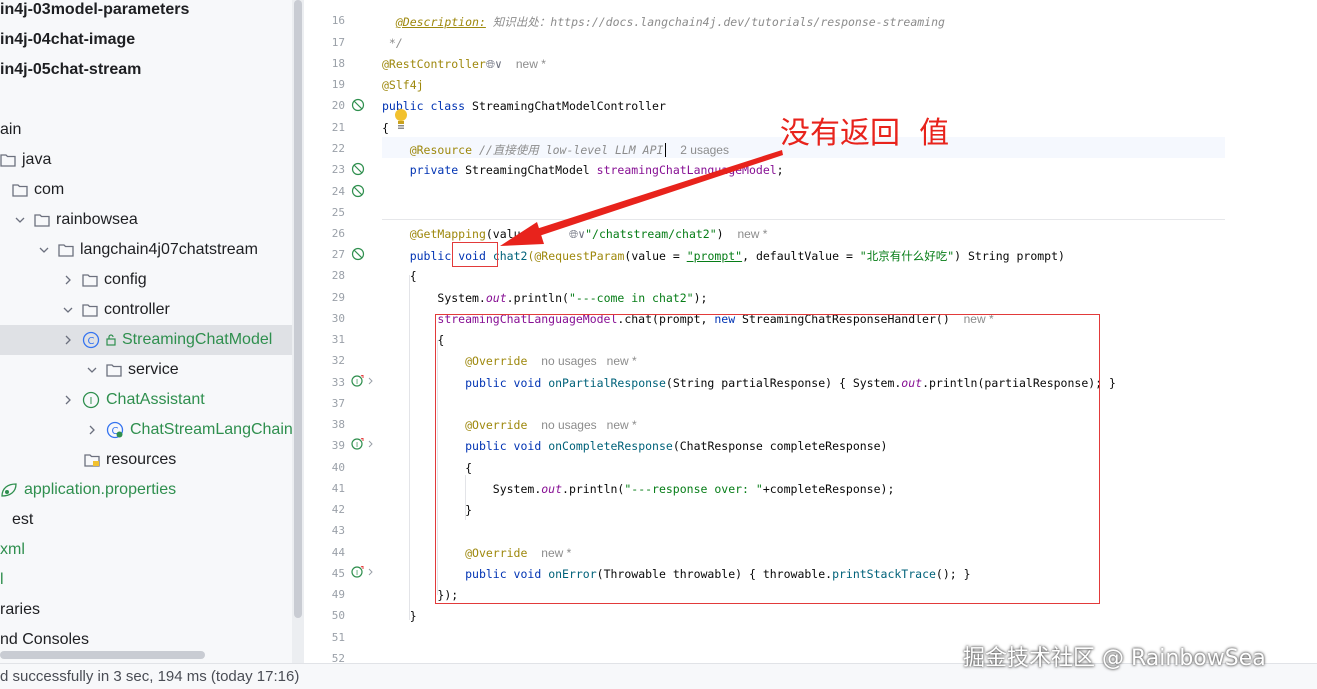  I want to click on tree-item-raries: raries, so click(146, 610).